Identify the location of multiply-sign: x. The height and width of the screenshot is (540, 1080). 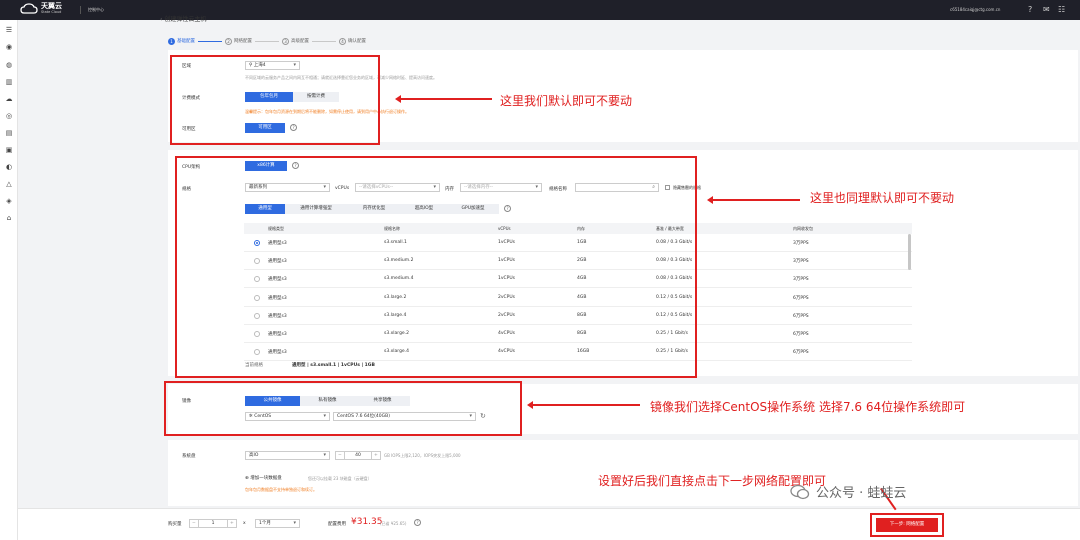
(244, 523).